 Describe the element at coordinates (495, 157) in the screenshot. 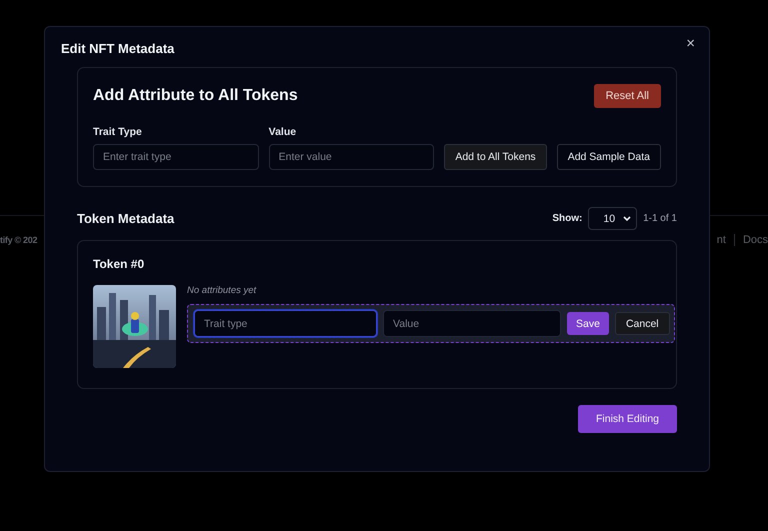

I see `add-to-all-button: Add to All Tokens` at that location.